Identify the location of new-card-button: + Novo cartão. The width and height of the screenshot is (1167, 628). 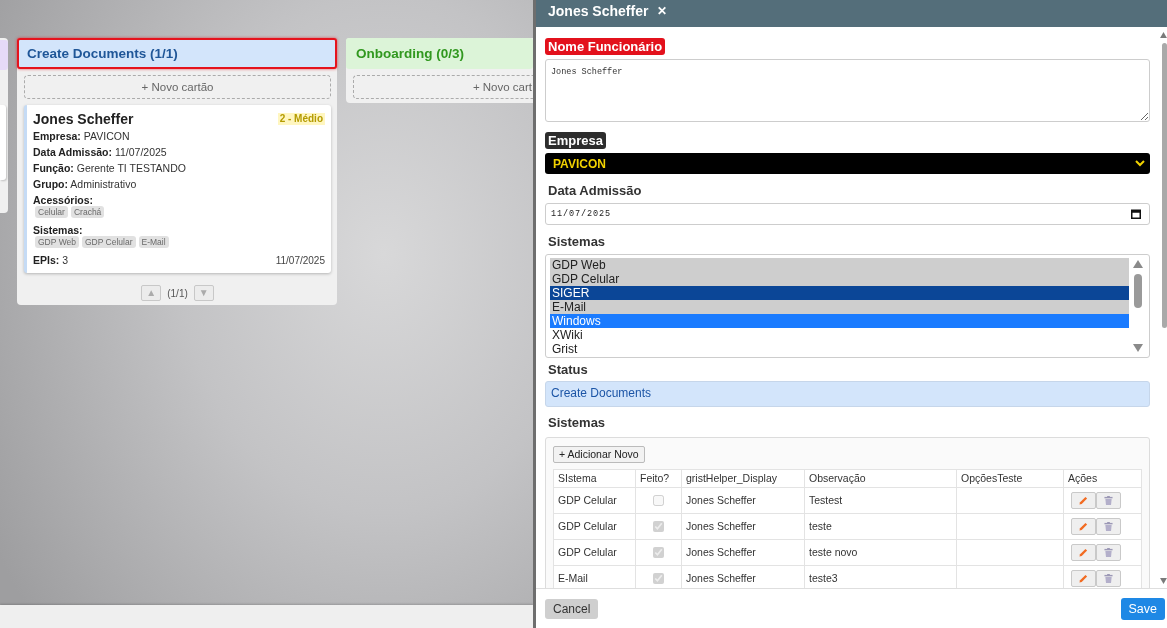
(177, 87).